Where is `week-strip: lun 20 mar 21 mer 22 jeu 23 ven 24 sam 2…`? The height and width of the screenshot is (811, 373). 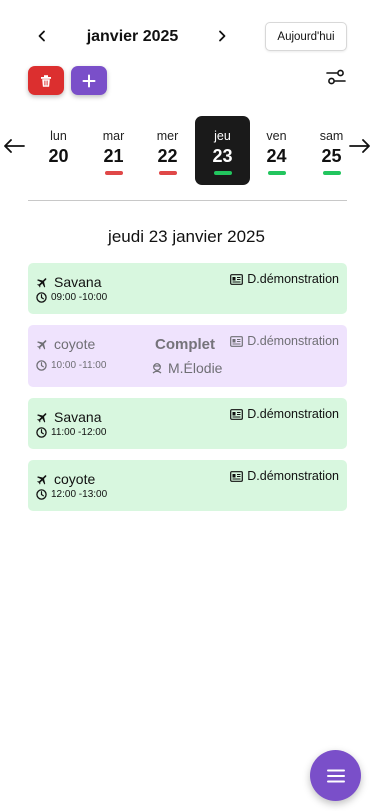
week-strip: lun 20 mar 21 mer 22 jeu 23 ven 24 sam 2… is located at coordinates (186, 151).